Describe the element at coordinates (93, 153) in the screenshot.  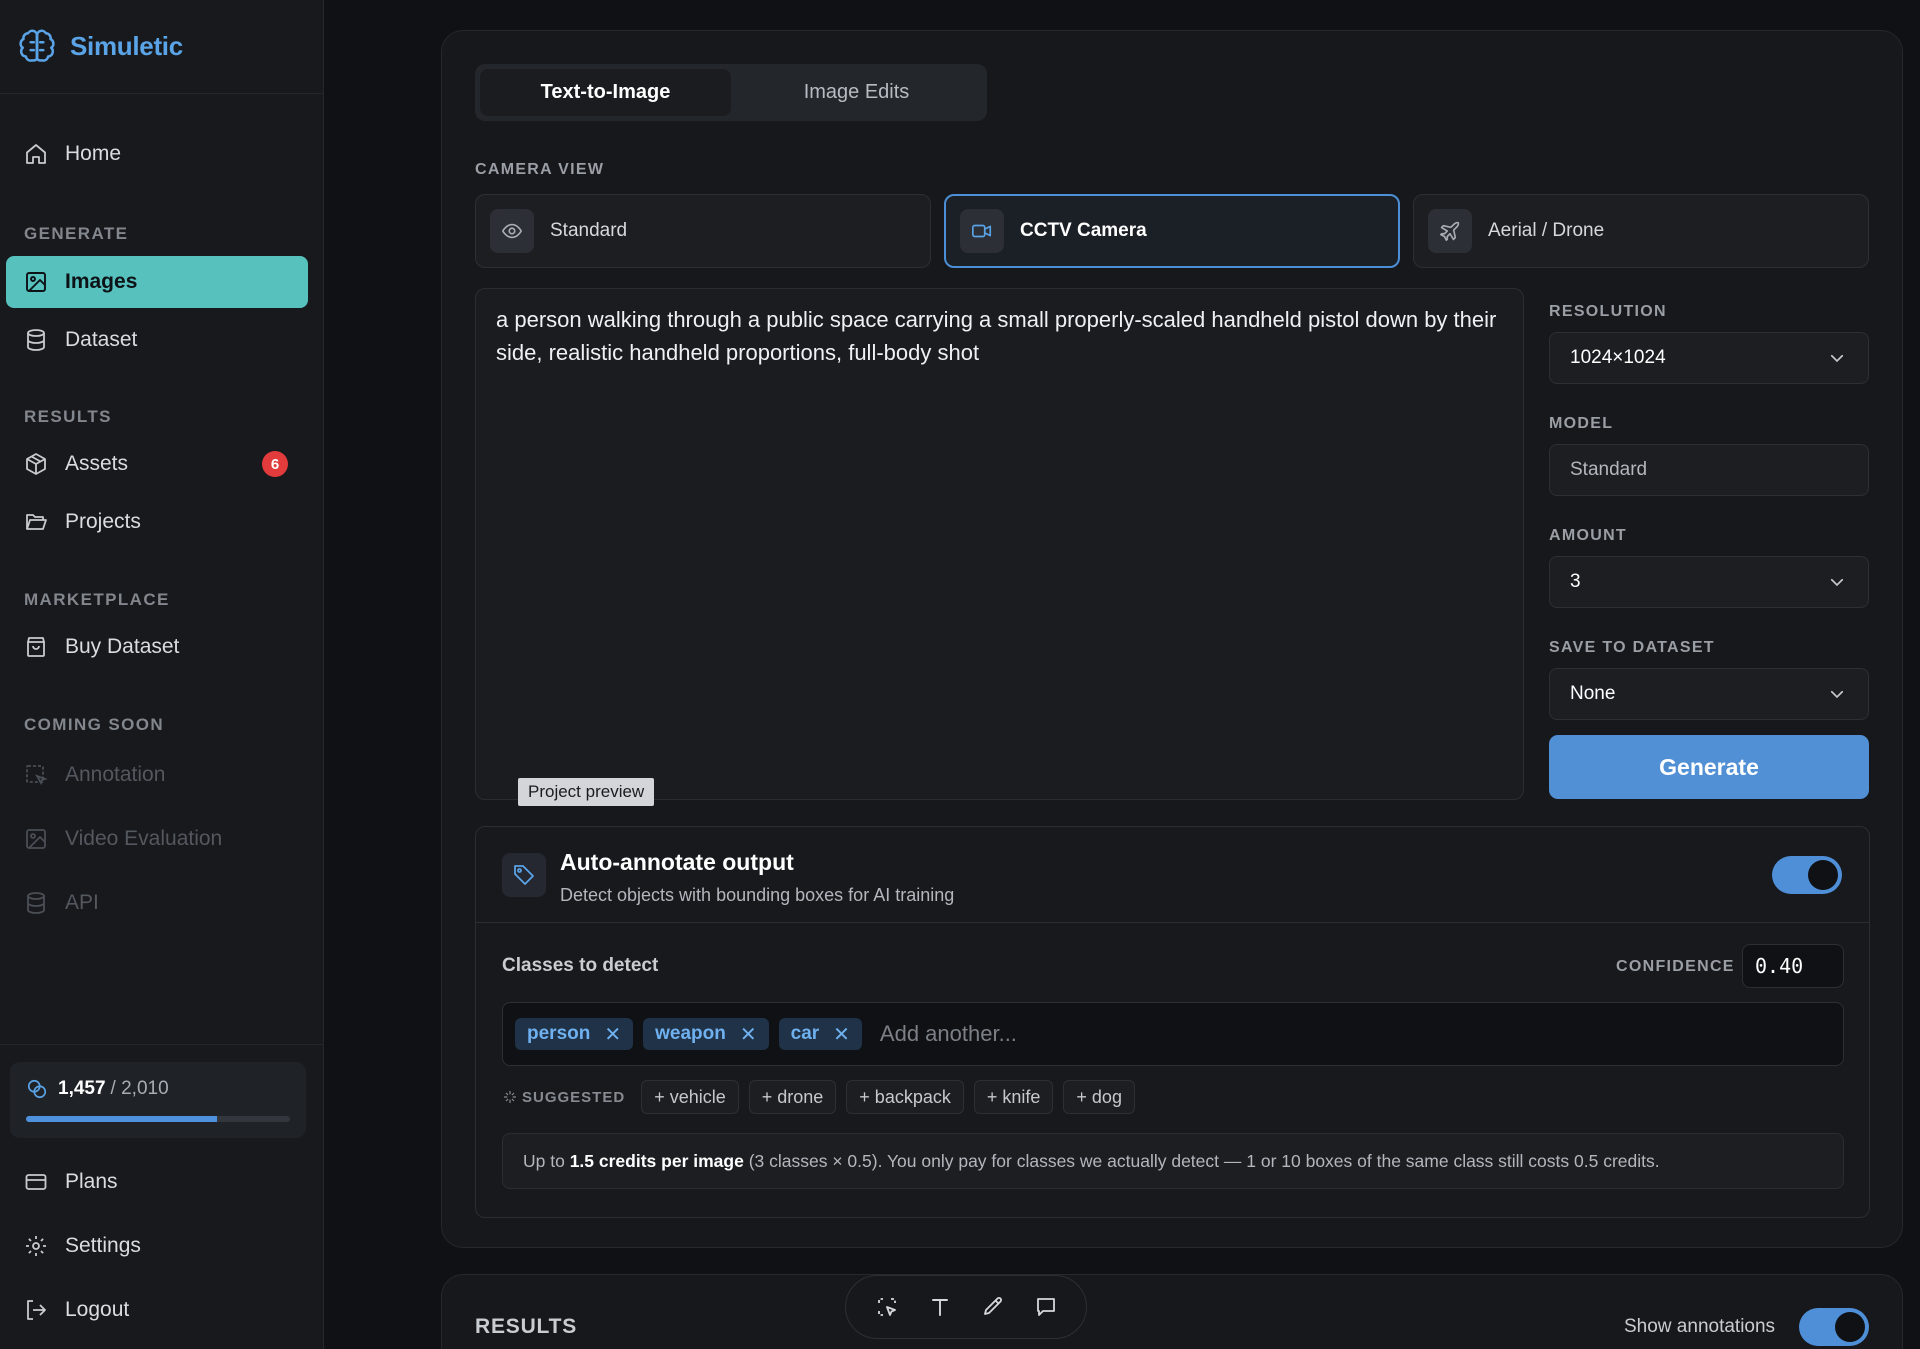
I see `sidebar-item-label: Home` at that location.